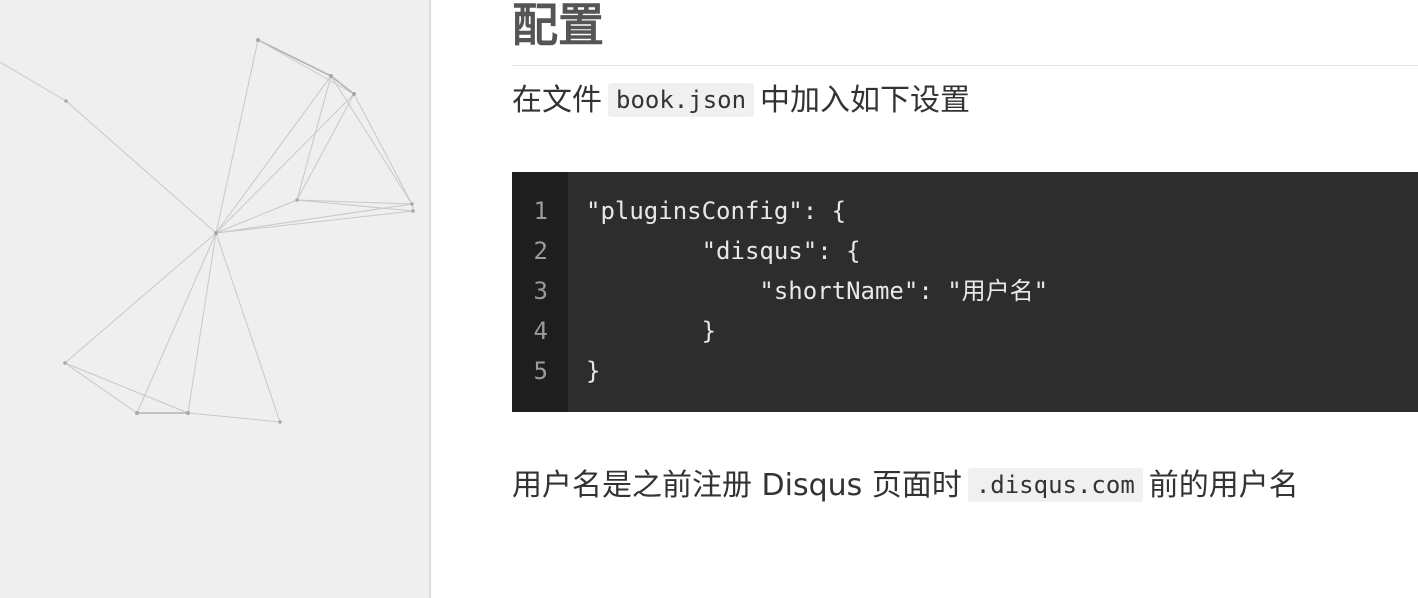 The width and height of the screenshot is (1418, 598). Describe the element at coordinates (540, 211) in the screenshot. I see `line-number: 1` at that location.